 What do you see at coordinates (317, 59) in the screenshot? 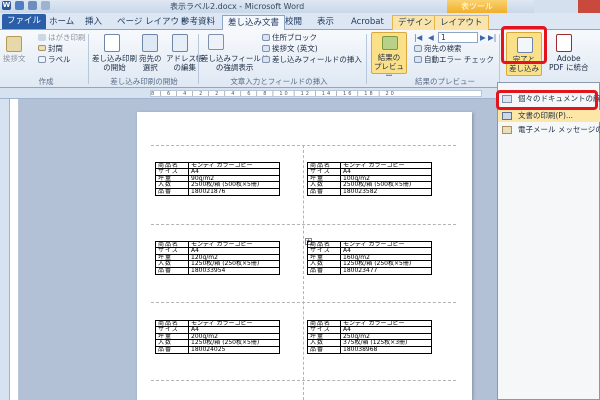
I see `insert-merge-field-button: 差し込みフィールドの挿入` at bounding box center [317, 59].